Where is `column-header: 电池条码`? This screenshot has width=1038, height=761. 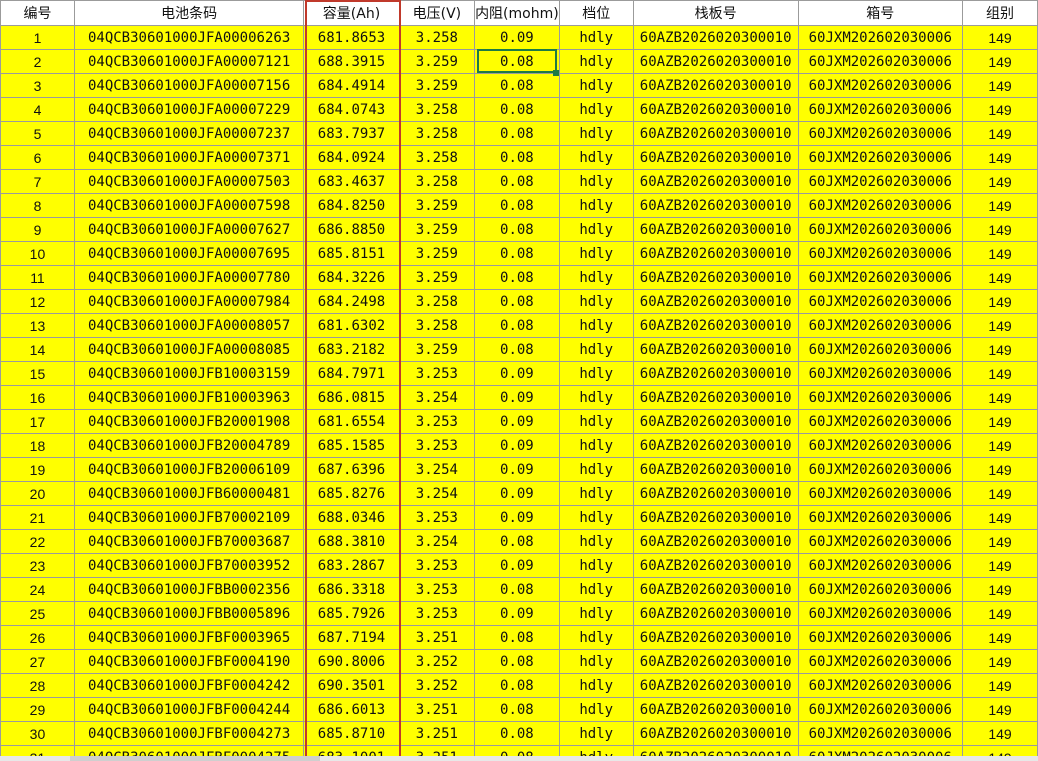
column-header: 电池条码 is located at coordinates (189, 13).